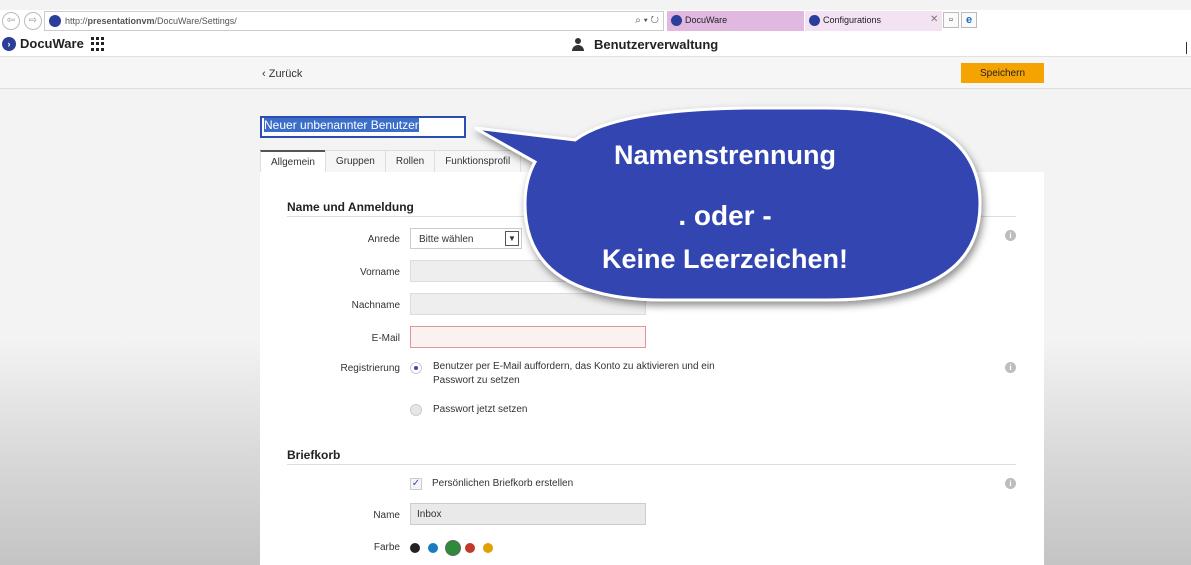 The image size is (1191, 565). What do you see at coordinates (934, 19) in the screenshot?
I see `close-tab-icon: ✕` at bounding box center [934, 19].